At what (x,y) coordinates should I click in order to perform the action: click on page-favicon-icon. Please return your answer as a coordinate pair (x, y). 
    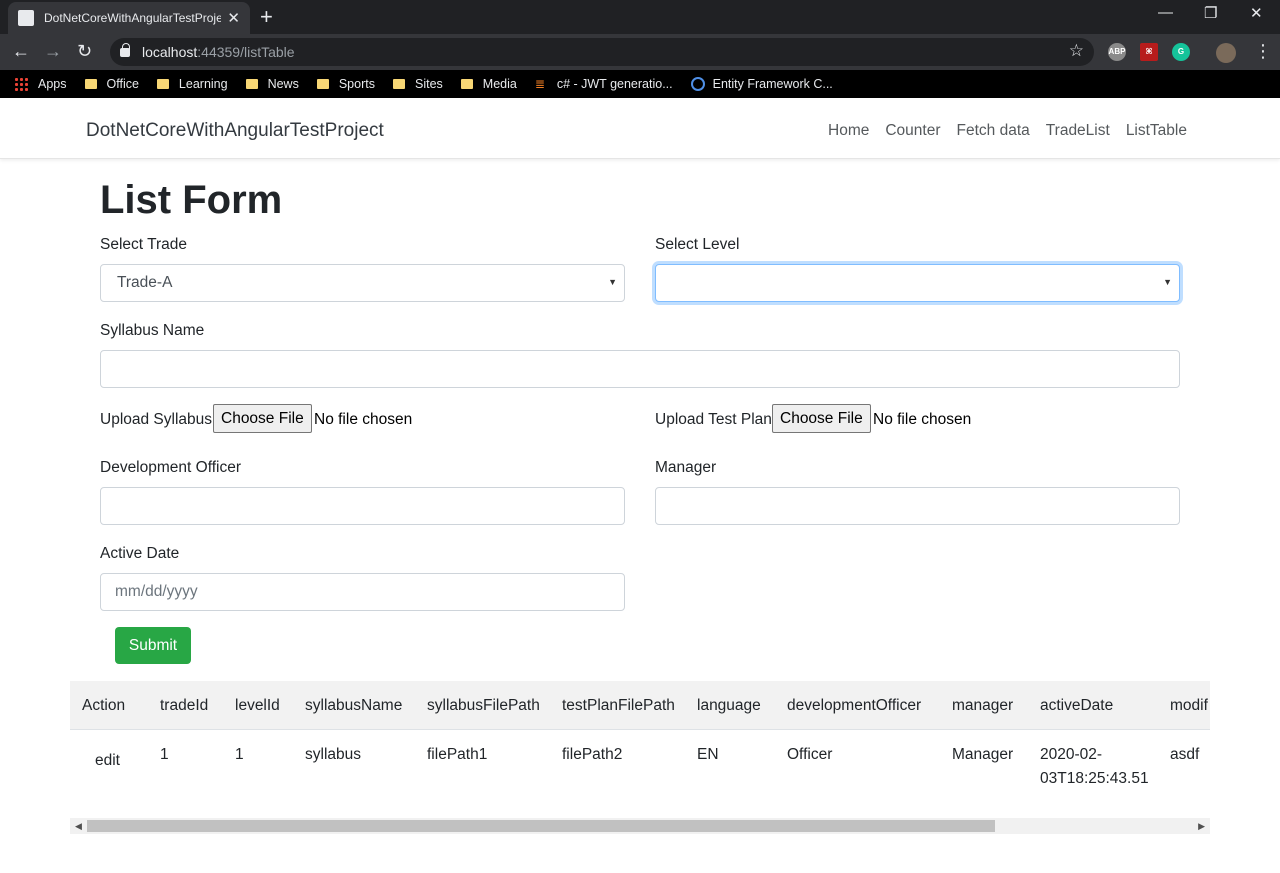
    Looking at the image, I should click on (26, 18).